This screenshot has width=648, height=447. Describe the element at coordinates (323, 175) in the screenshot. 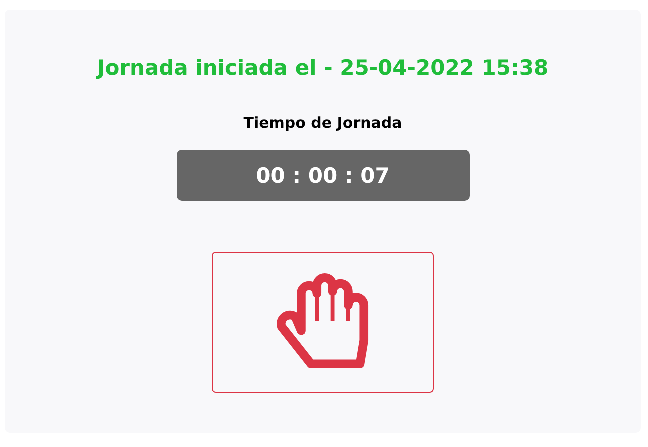

I see `timer-display: 00 : 00 : 07` at that location.